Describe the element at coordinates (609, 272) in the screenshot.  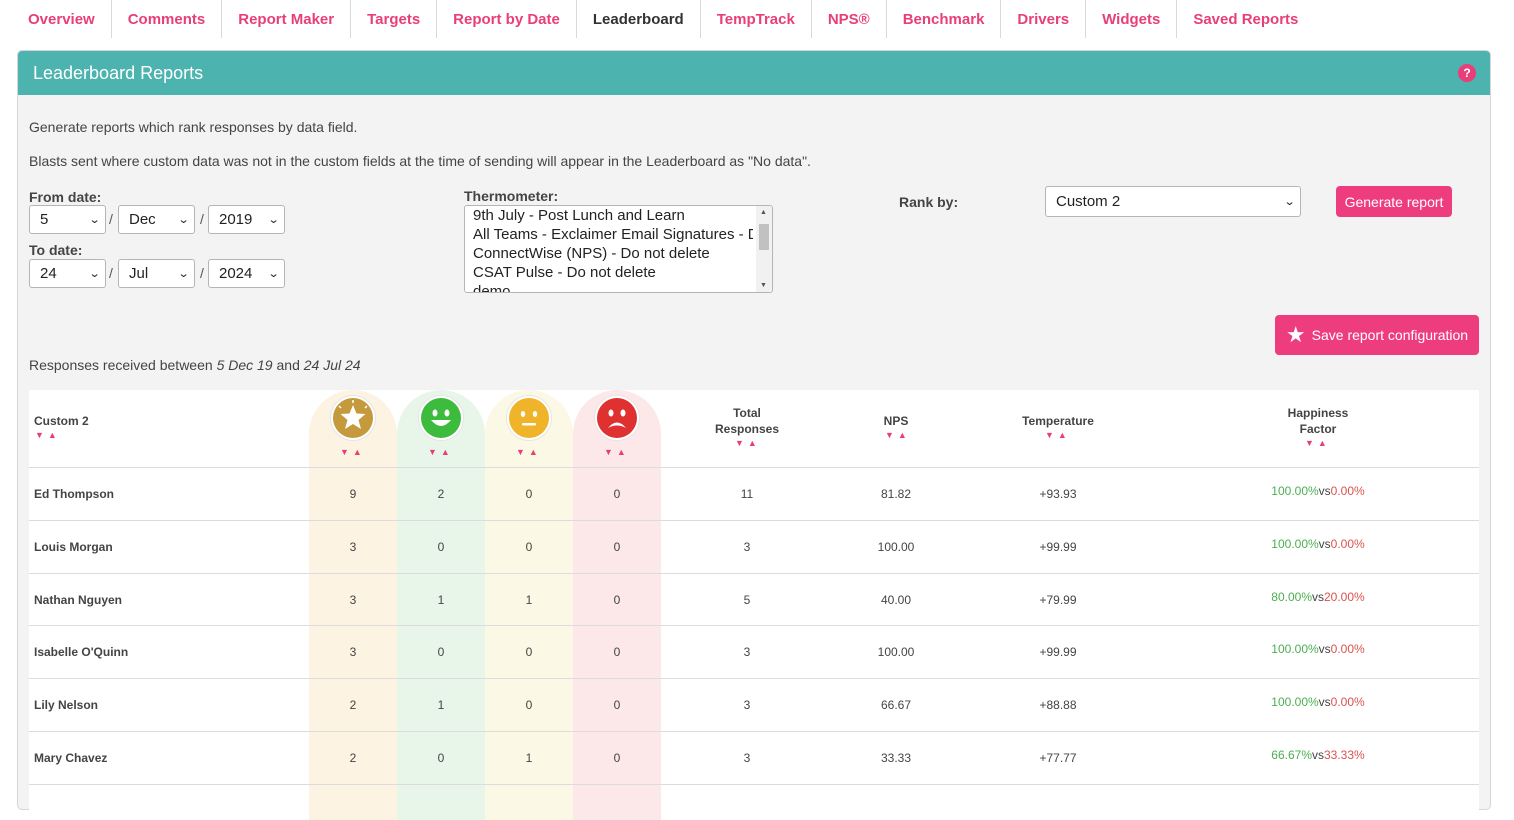
I see `thermometer-option: CSAT Pulse - Do not delete` at that location.